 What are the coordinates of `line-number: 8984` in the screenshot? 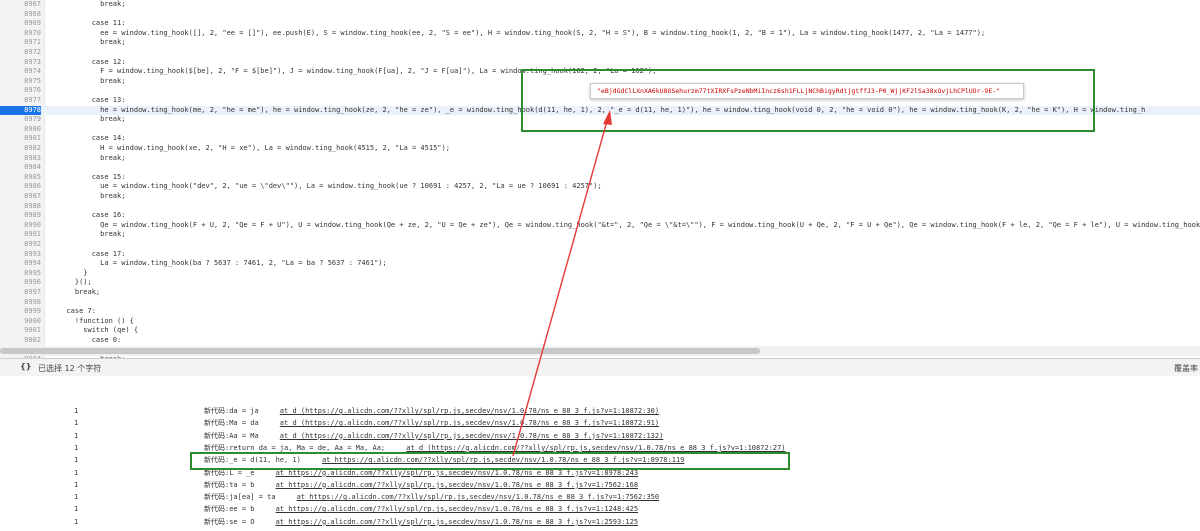 It's located at (20, 168).